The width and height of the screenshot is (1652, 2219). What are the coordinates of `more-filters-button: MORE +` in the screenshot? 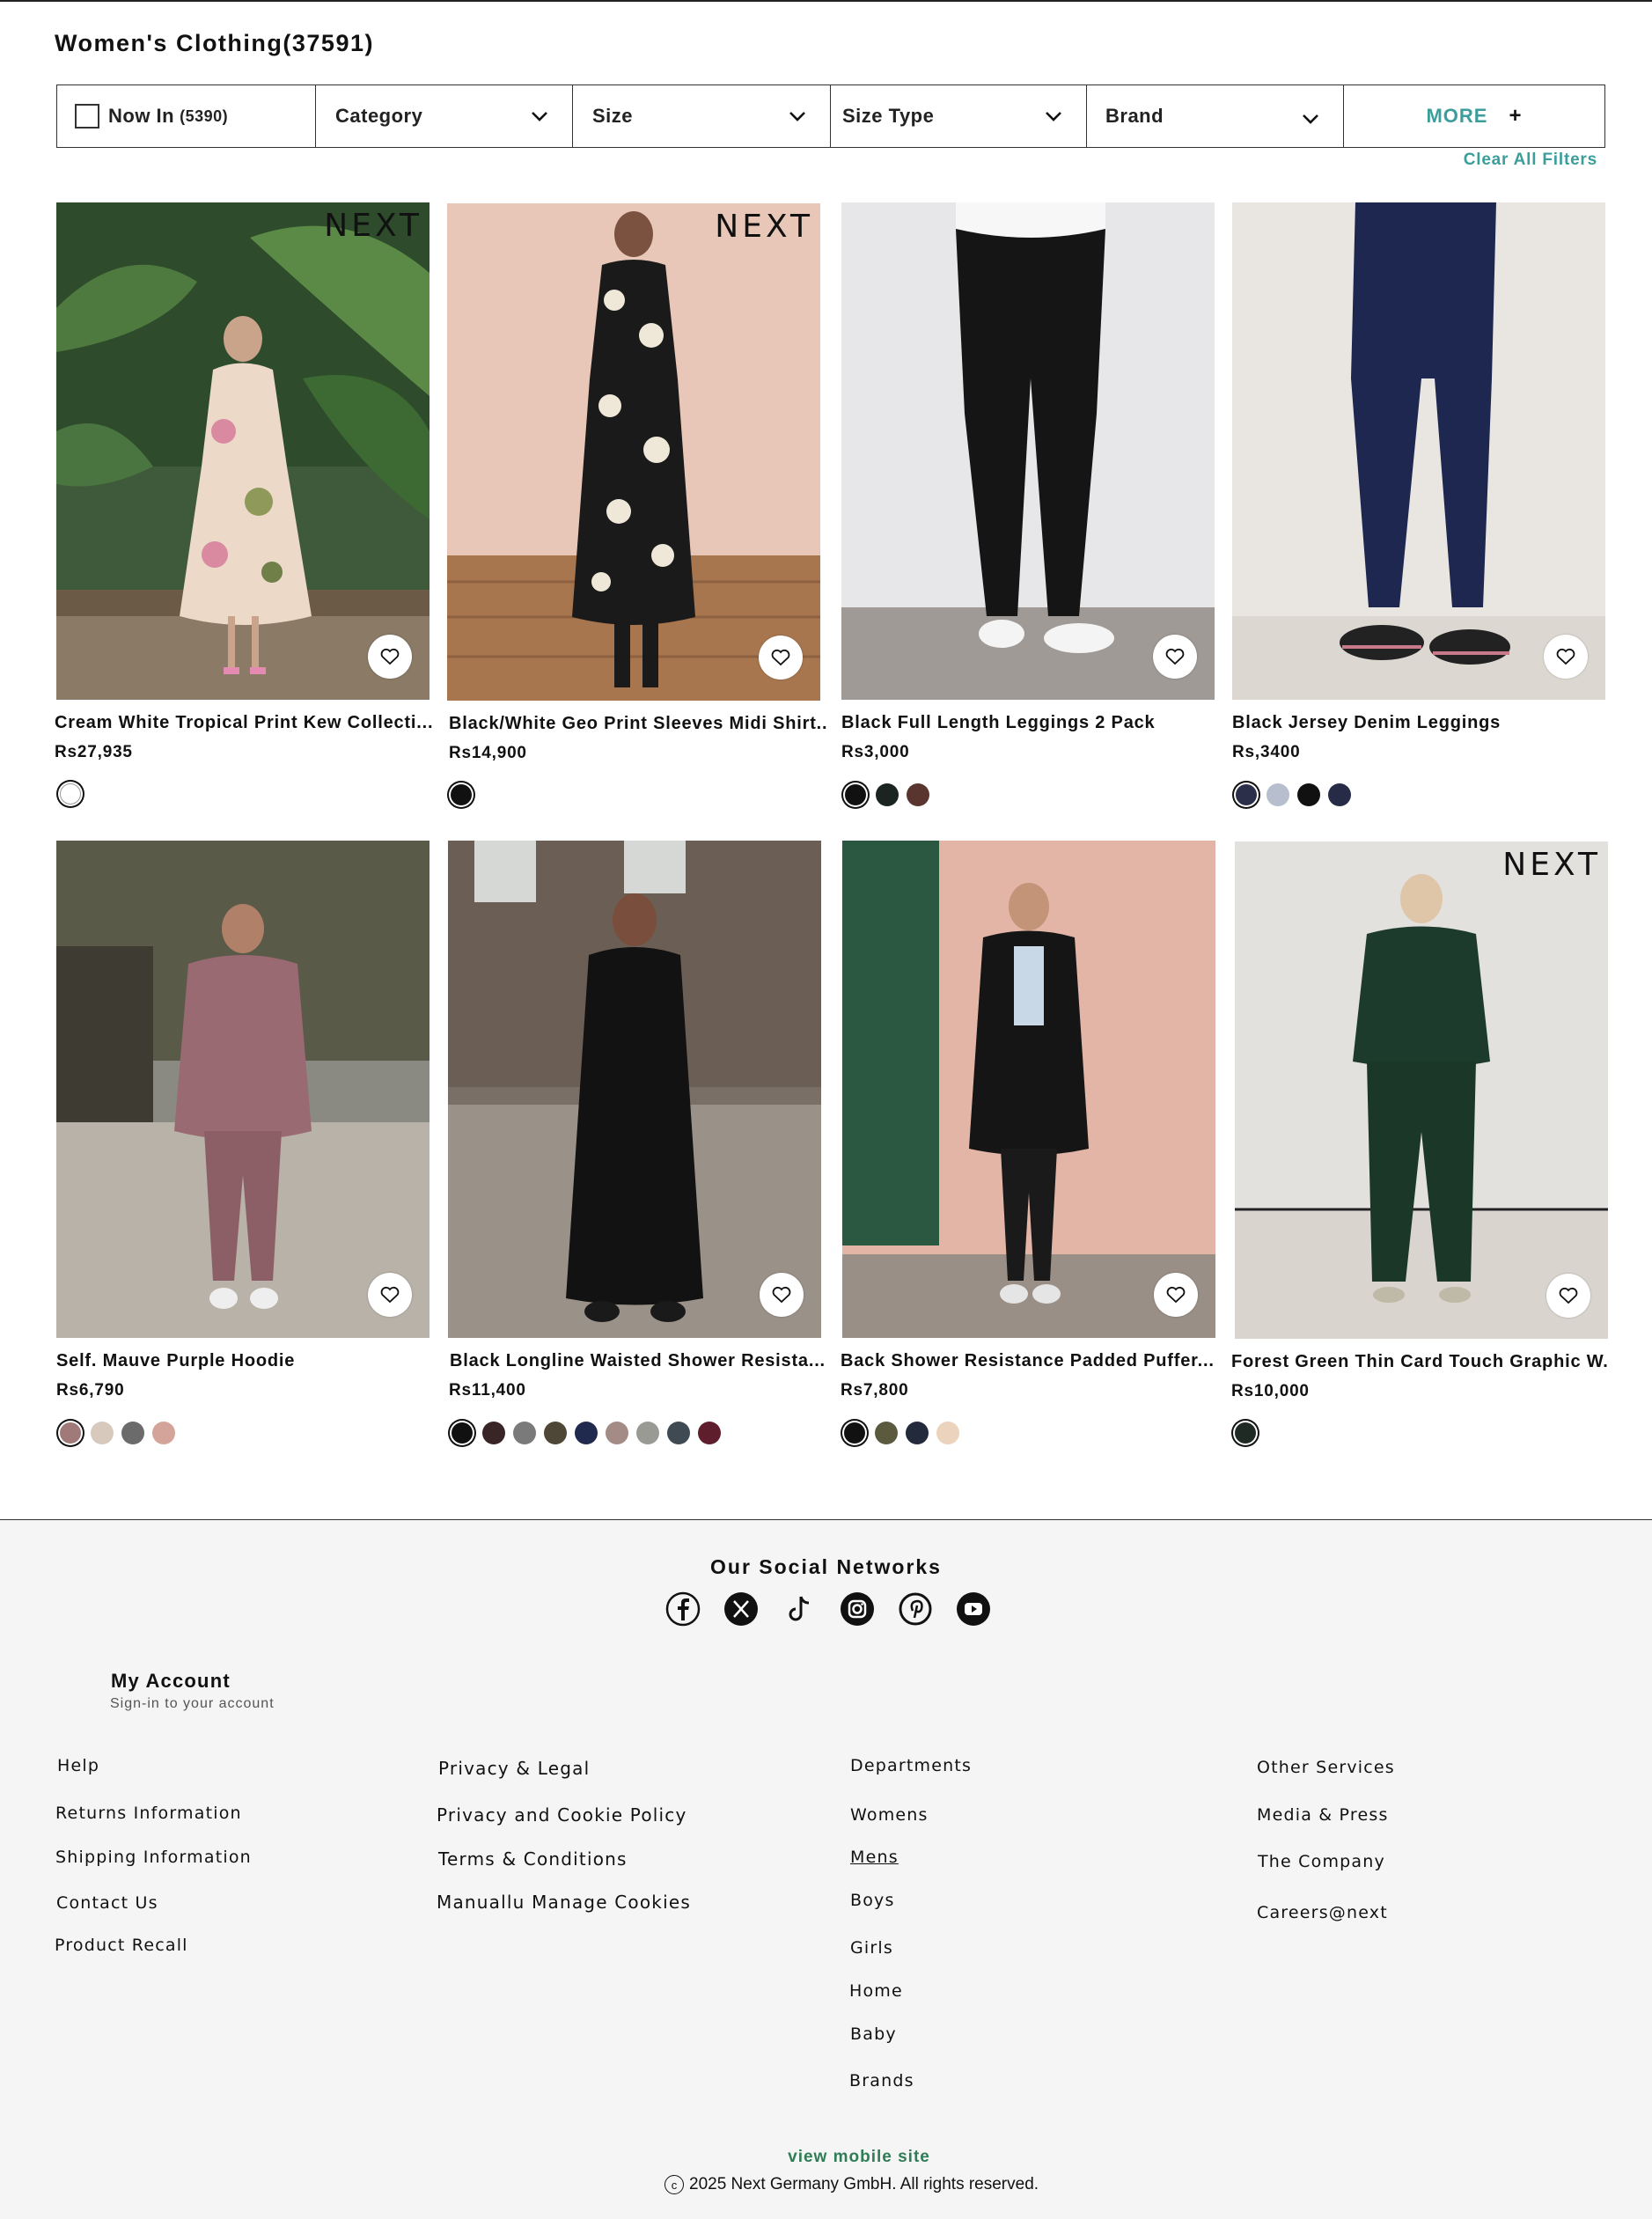 It's located at (1474, 116).